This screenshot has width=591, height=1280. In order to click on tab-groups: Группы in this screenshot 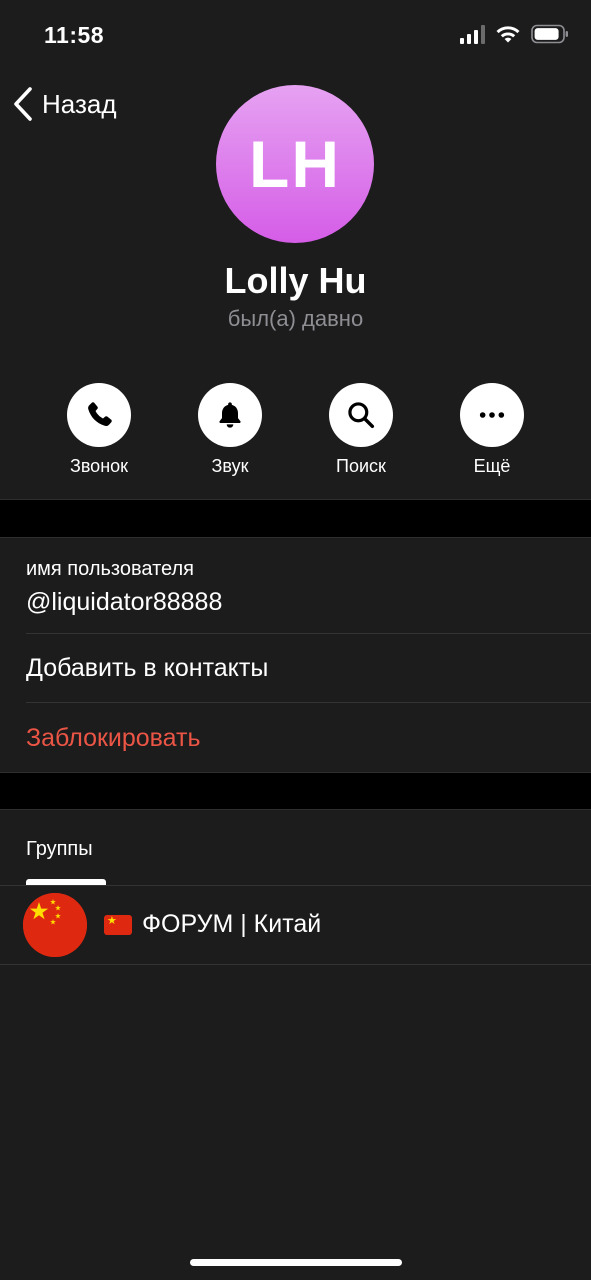, I will do `click(59, 849)`.